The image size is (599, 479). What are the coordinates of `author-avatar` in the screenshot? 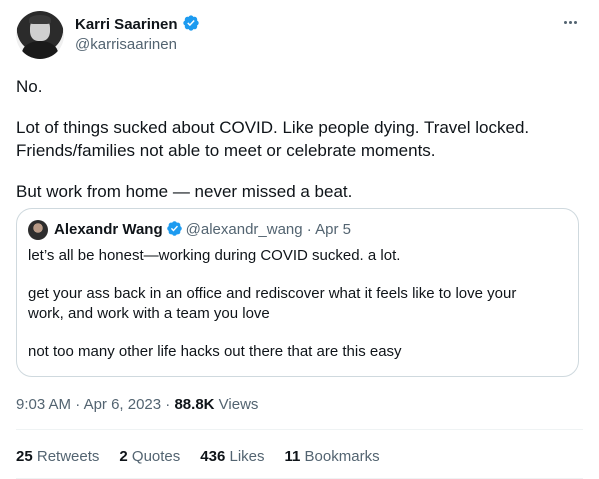 It's located at (40, 35).